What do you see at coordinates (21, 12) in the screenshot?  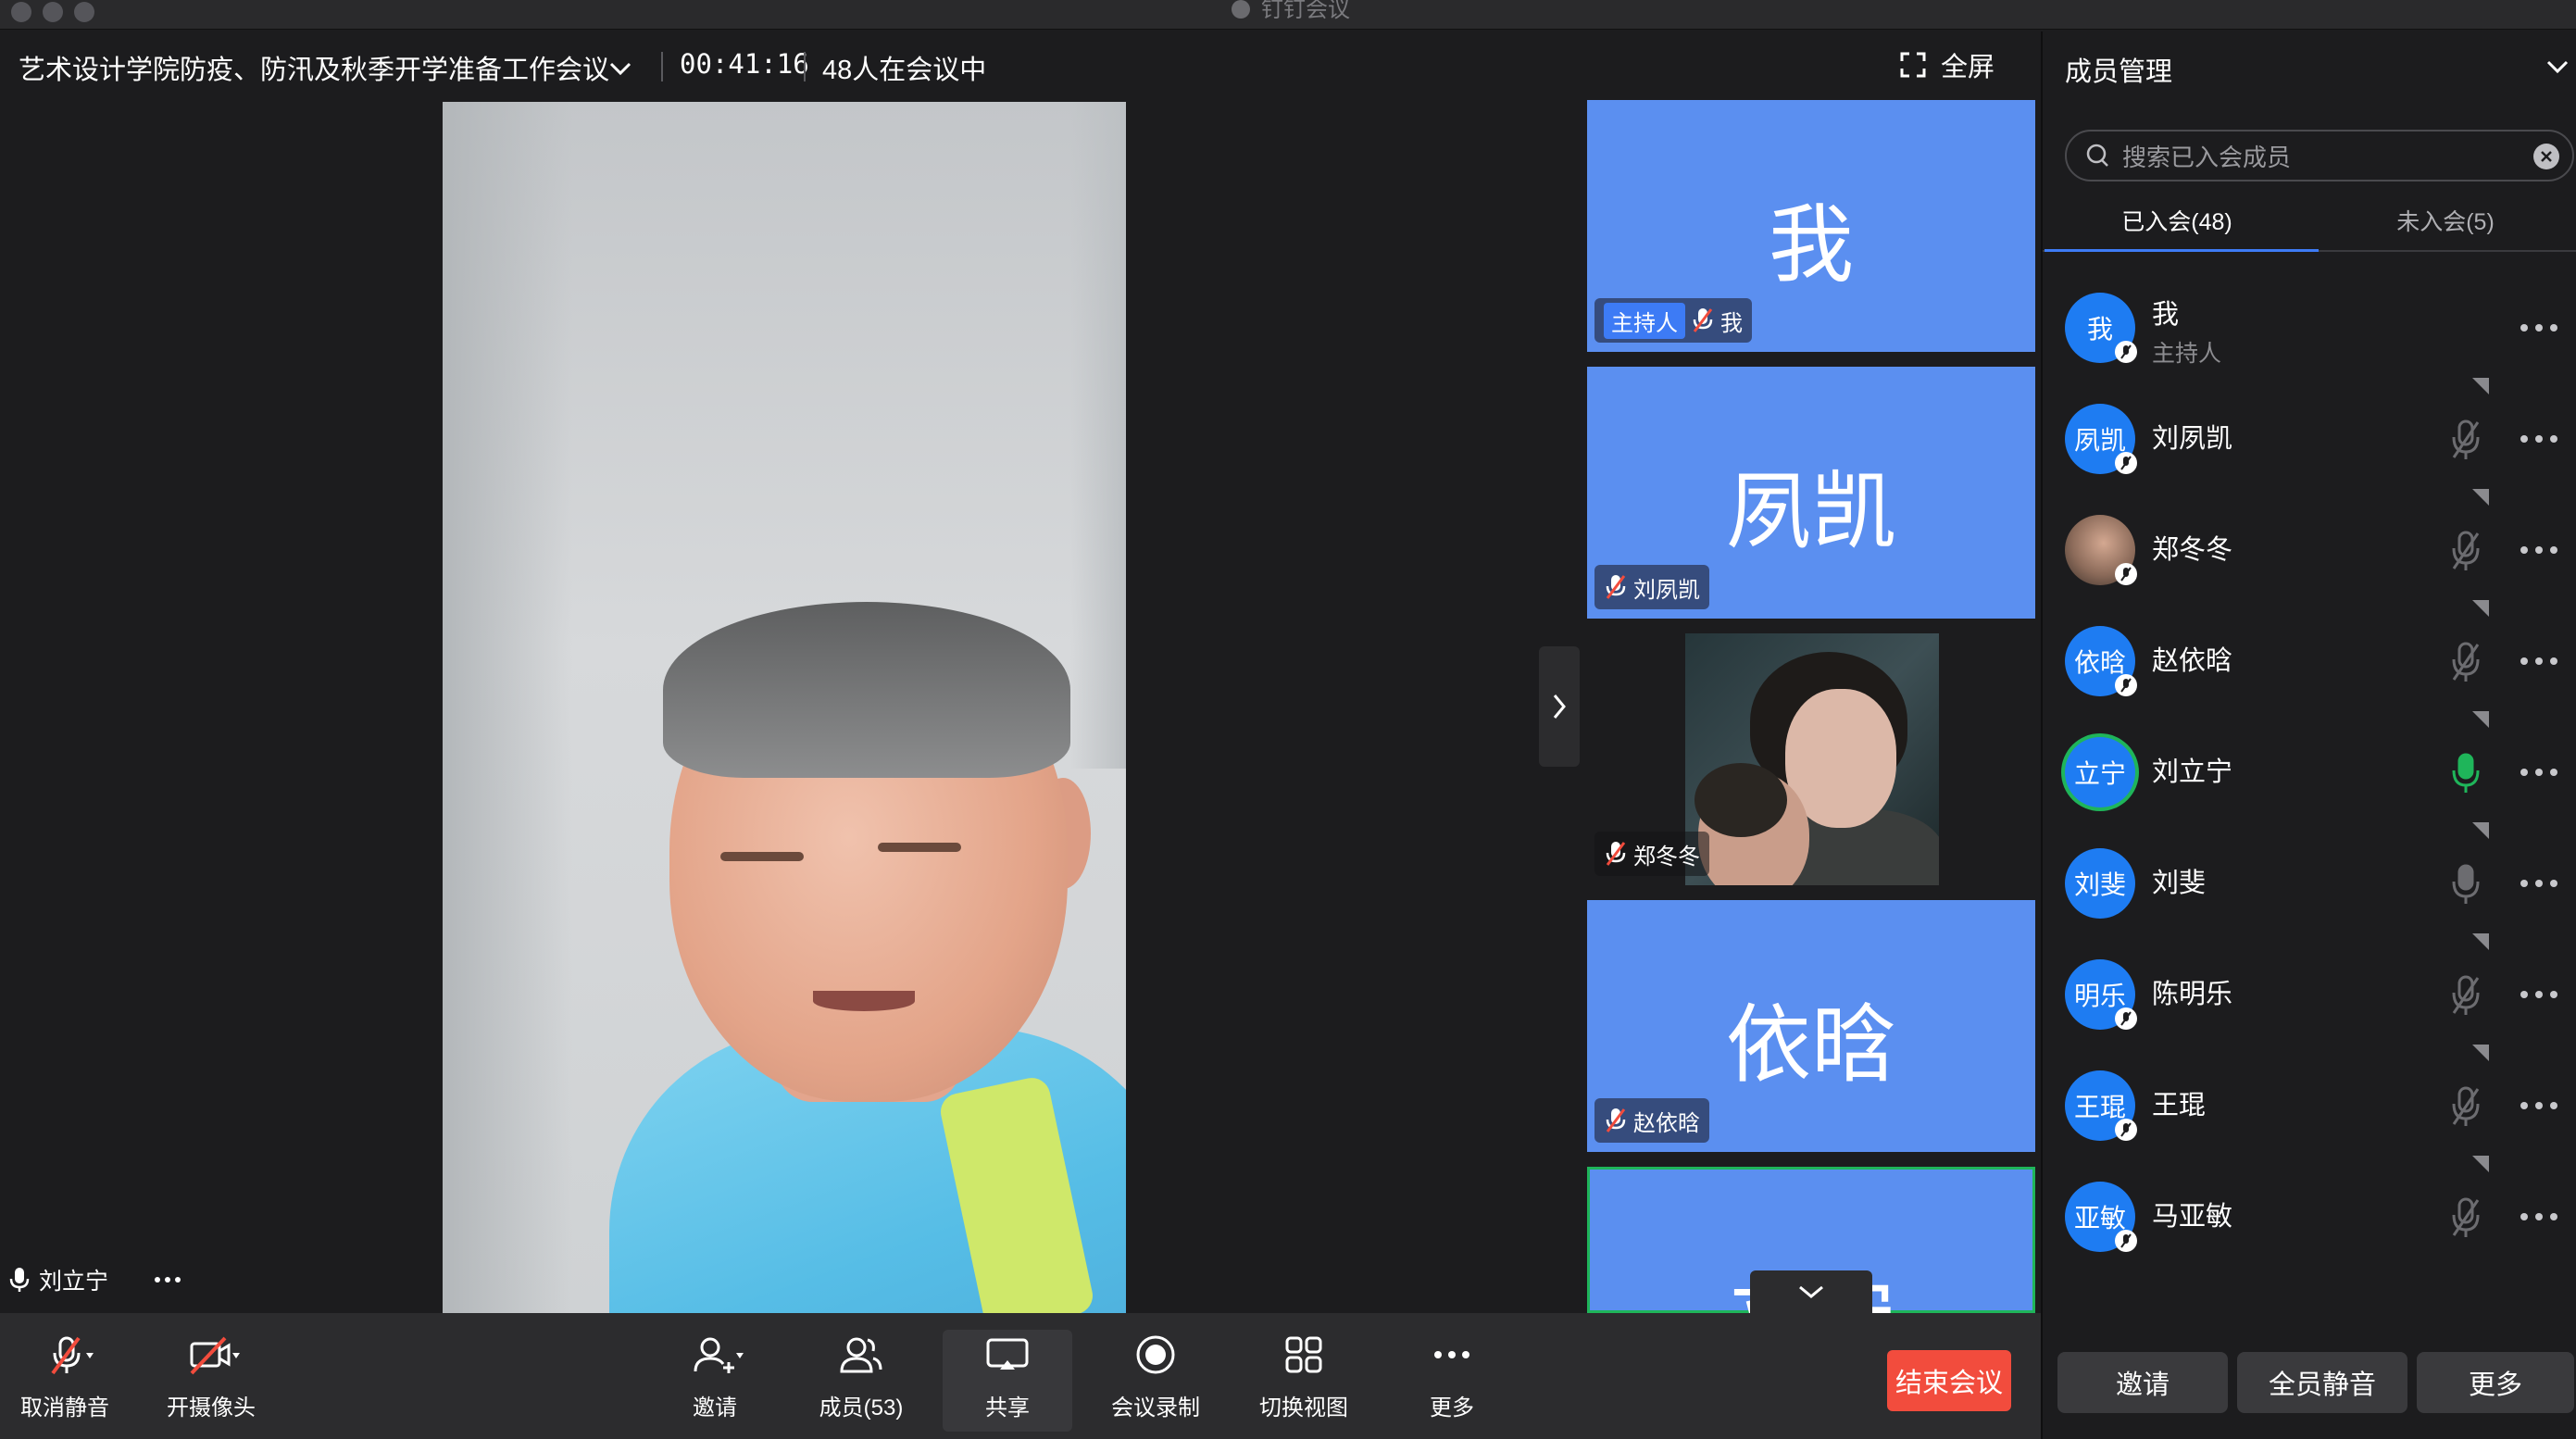 I see `close-window-button` at bounding box center [21, 12].